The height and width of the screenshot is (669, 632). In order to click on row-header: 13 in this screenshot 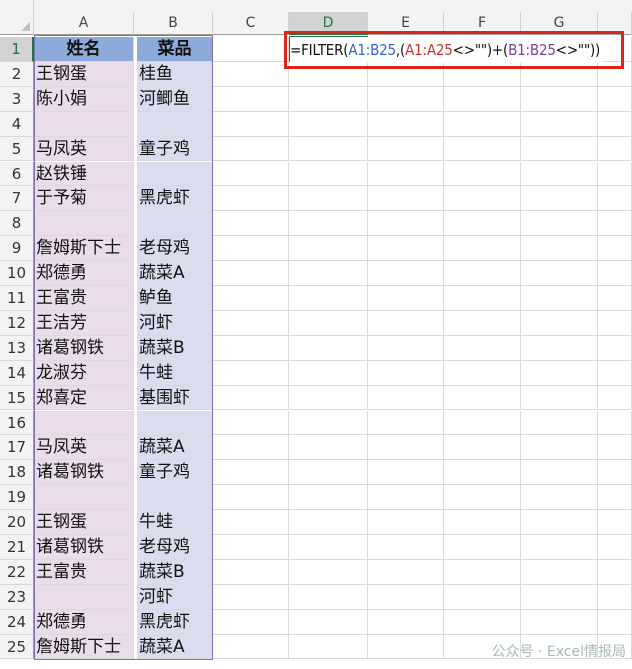, I will do `click(17, 348)`.